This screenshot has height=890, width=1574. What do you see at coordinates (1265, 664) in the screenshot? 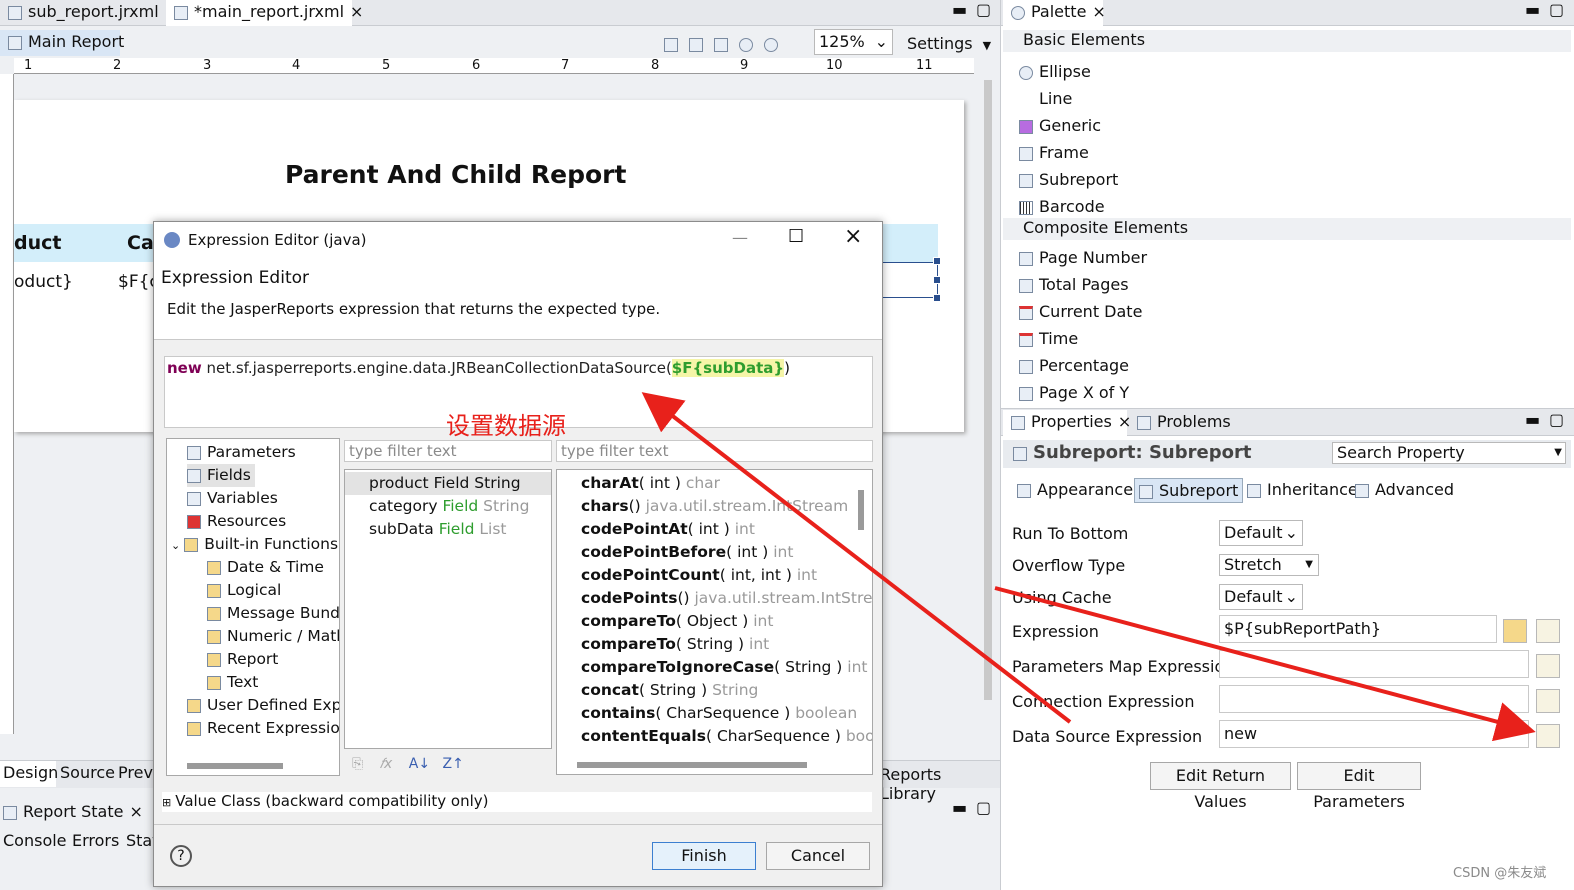
I see `arrow-to-data-source-button` at bounding box center [1265, 664].